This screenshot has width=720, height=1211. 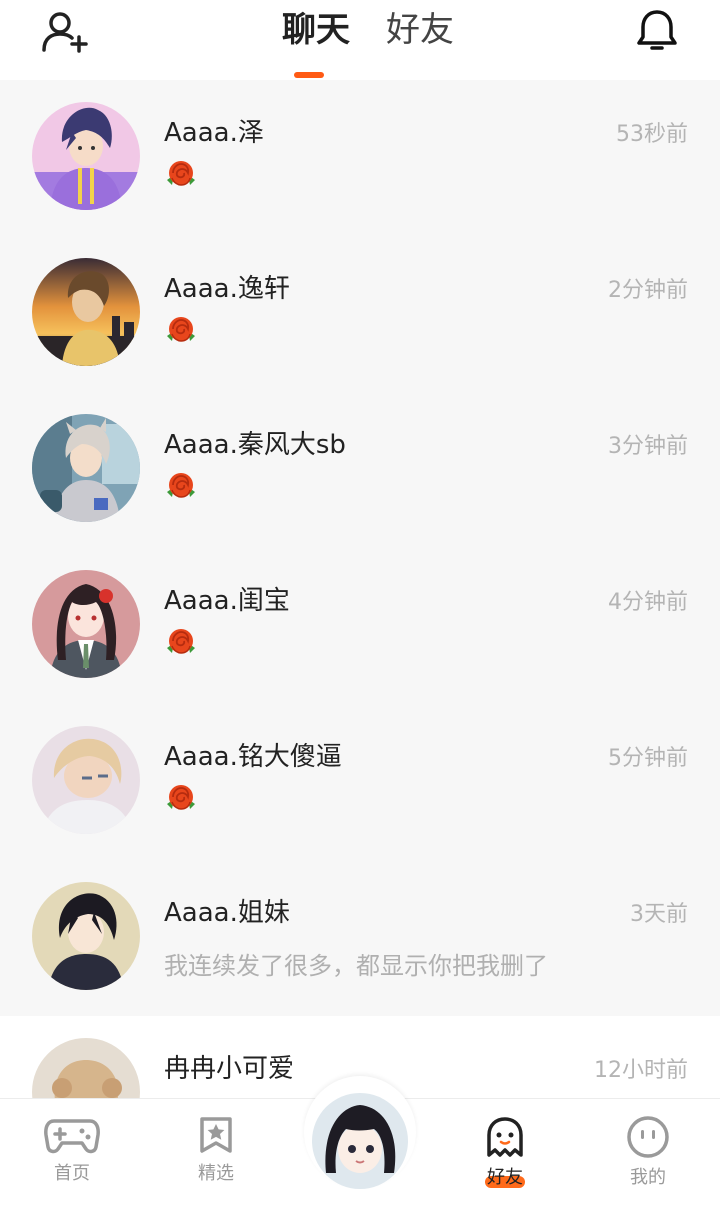 I want to click on message-time: 53秒前, so click(x=652, y=134).